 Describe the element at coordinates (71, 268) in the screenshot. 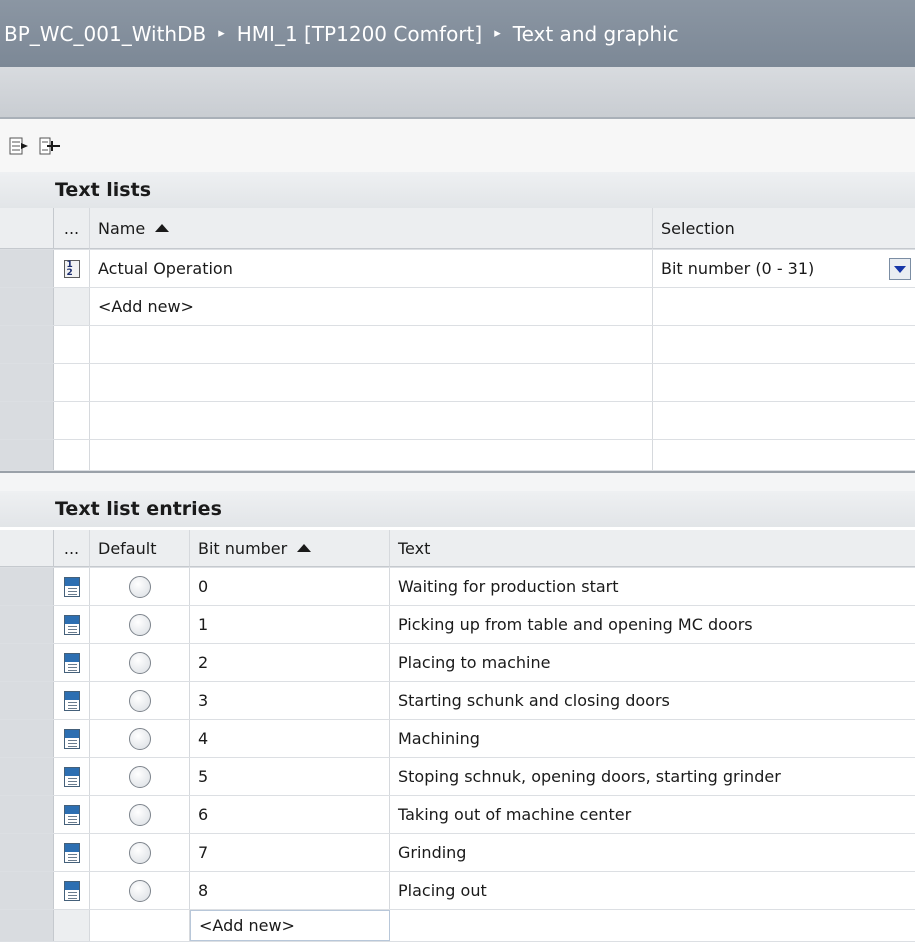

I see `text-list-icon: 12` at that location.